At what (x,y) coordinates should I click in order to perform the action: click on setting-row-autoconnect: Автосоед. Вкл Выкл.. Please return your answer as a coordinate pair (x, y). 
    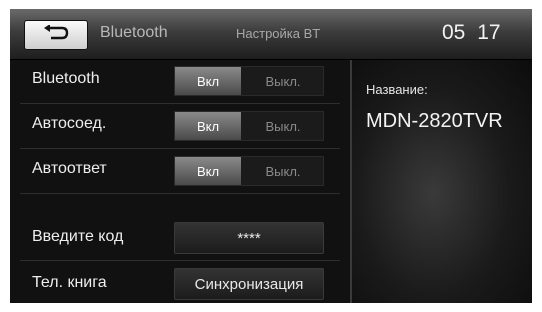
    Looking at the image, I should click on (180, 125).